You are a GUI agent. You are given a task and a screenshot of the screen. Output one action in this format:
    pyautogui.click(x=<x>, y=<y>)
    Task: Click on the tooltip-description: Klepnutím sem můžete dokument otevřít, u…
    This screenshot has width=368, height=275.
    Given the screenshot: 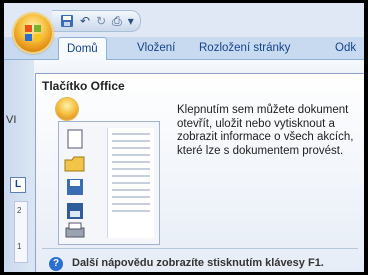 What is the action you would take?
    pyautogui.click(x=265, y=130)
    